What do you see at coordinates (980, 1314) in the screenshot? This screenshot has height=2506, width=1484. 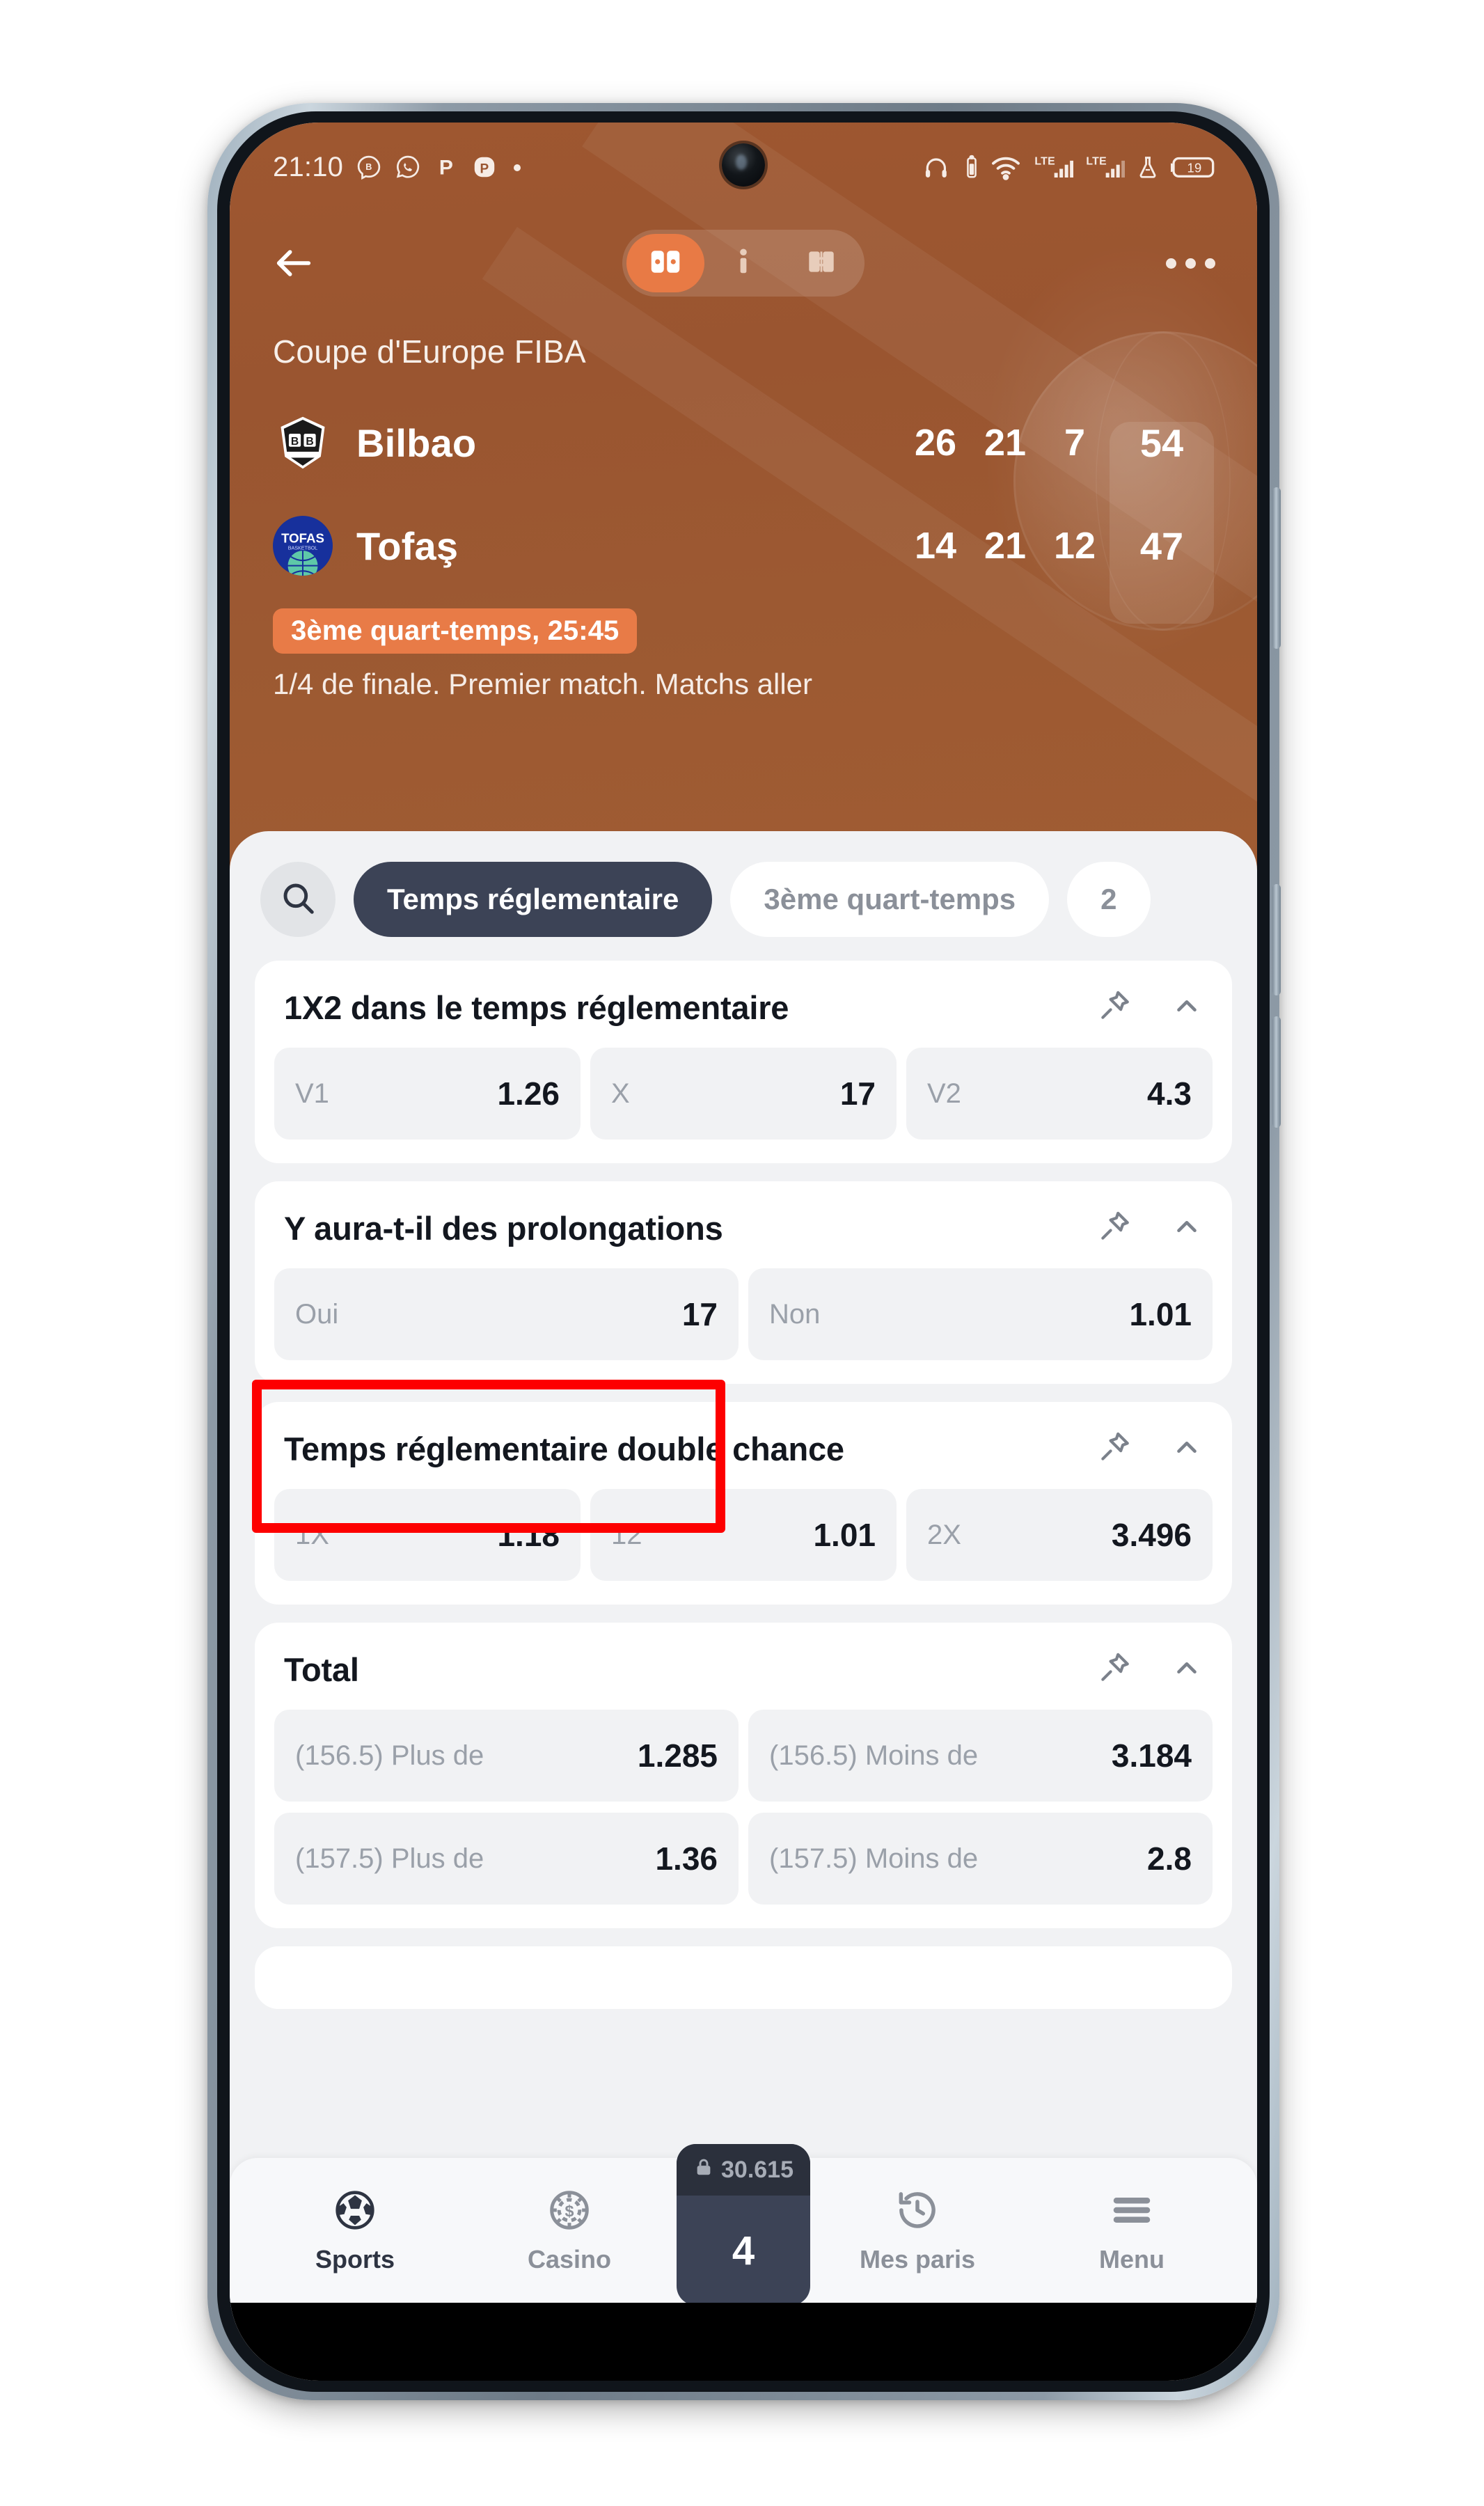 I see `odd-button-non: Non 1.01` at bounding box center [980, 1314].